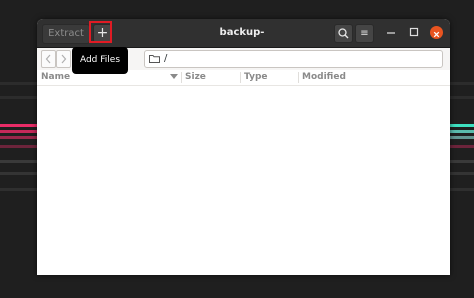 This screenshot has height=298, width=474. What do you see at coordinates (195, 77) in the screenshot?
I see `column-size: Size` at bounding box center [195, 77].